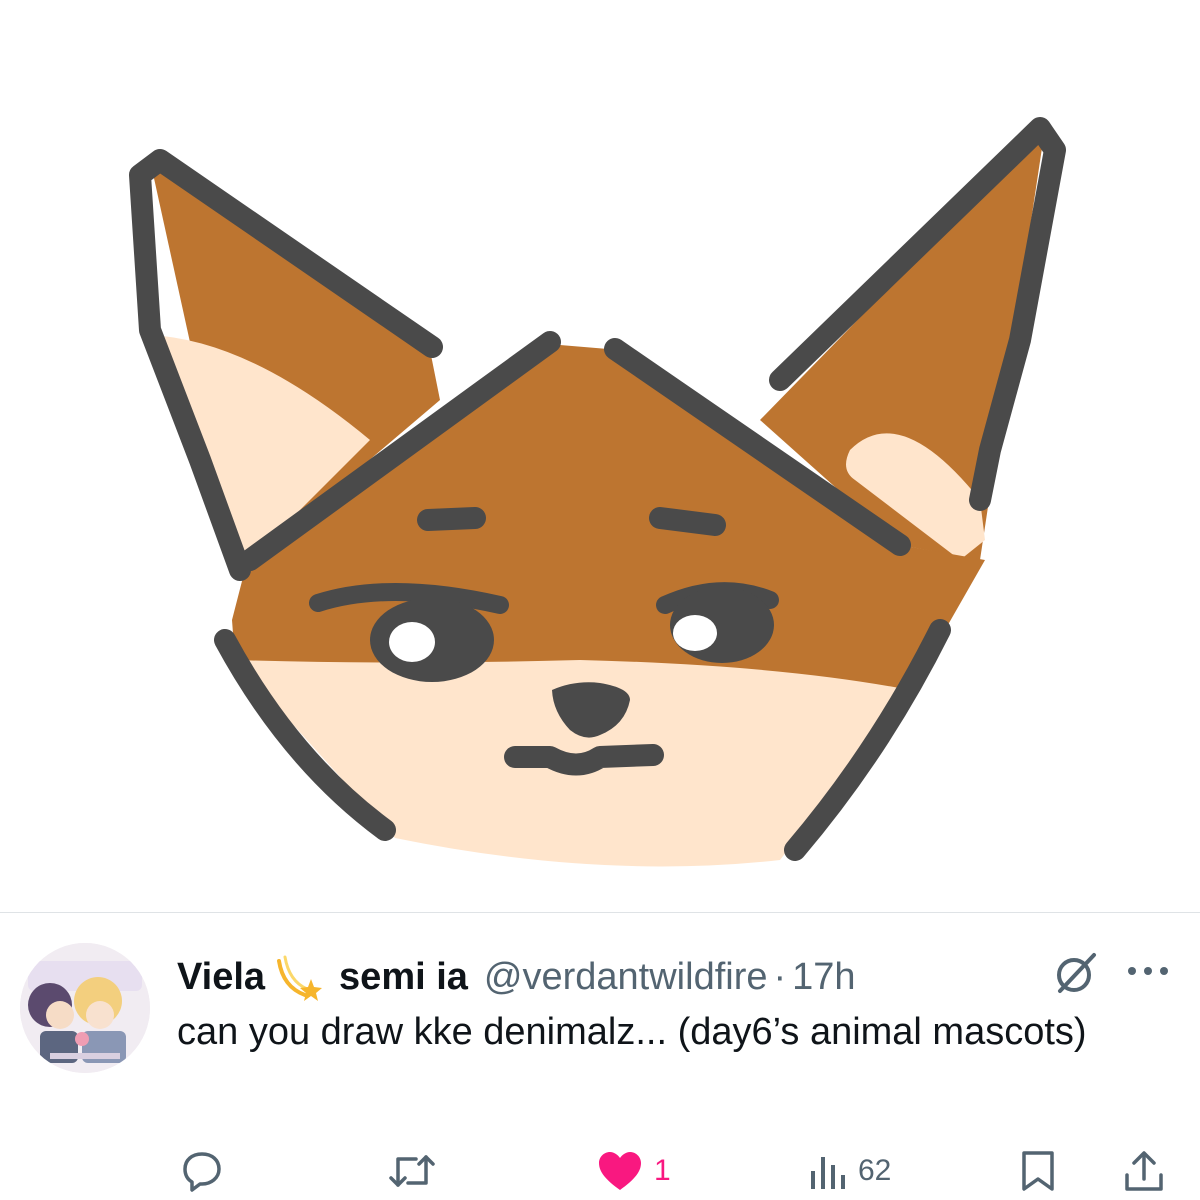 This screenshot has height=1200, width=1200. I want to click on bookmark-button, so click(1038, 1171).